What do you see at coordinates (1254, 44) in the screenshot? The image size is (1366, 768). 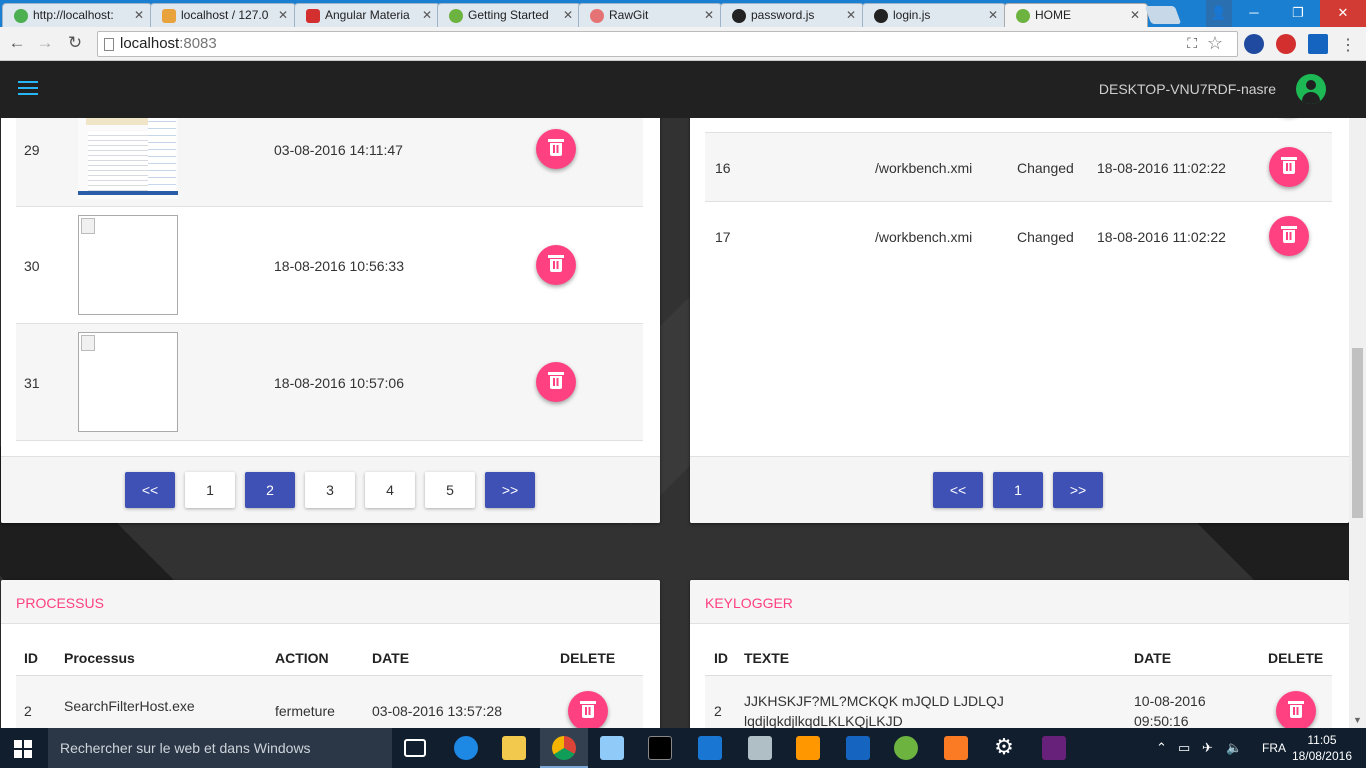 I see `extension-icon` at bounding box center [1254, 44].